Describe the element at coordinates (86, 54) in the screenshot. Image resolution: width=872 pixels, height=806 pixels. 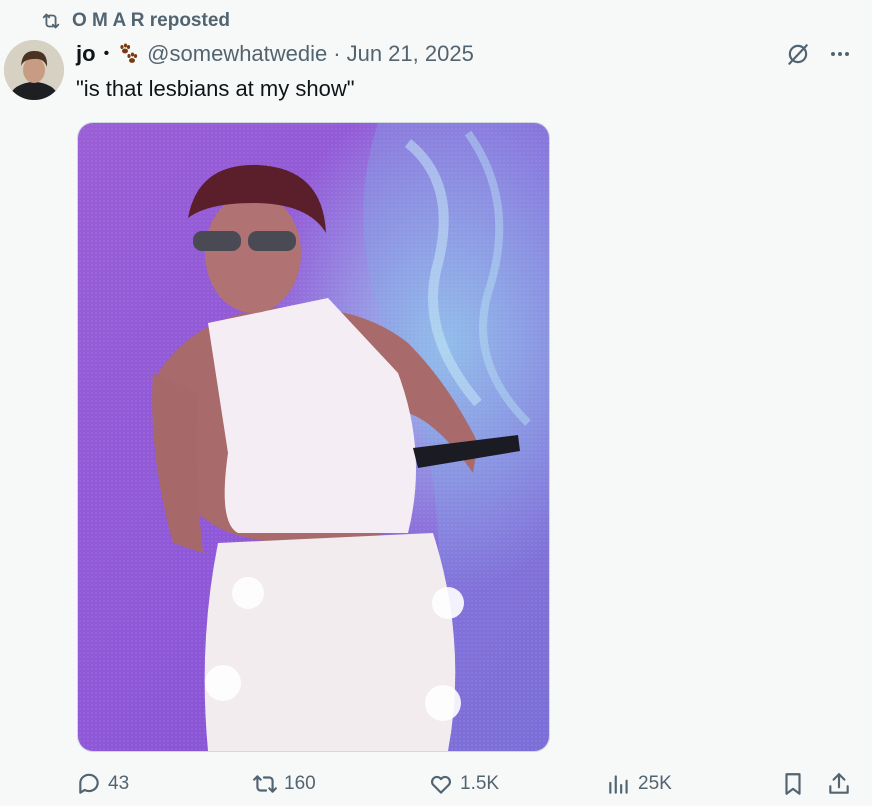
I see `author-name: jo` at that location.